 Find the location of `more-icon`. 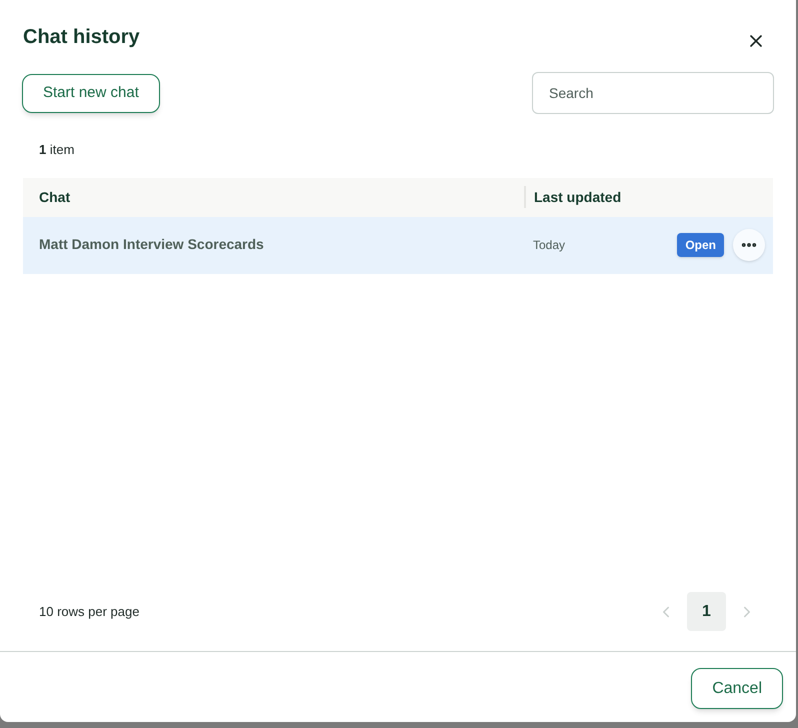

more-icon is located at coordinates (749, 245).